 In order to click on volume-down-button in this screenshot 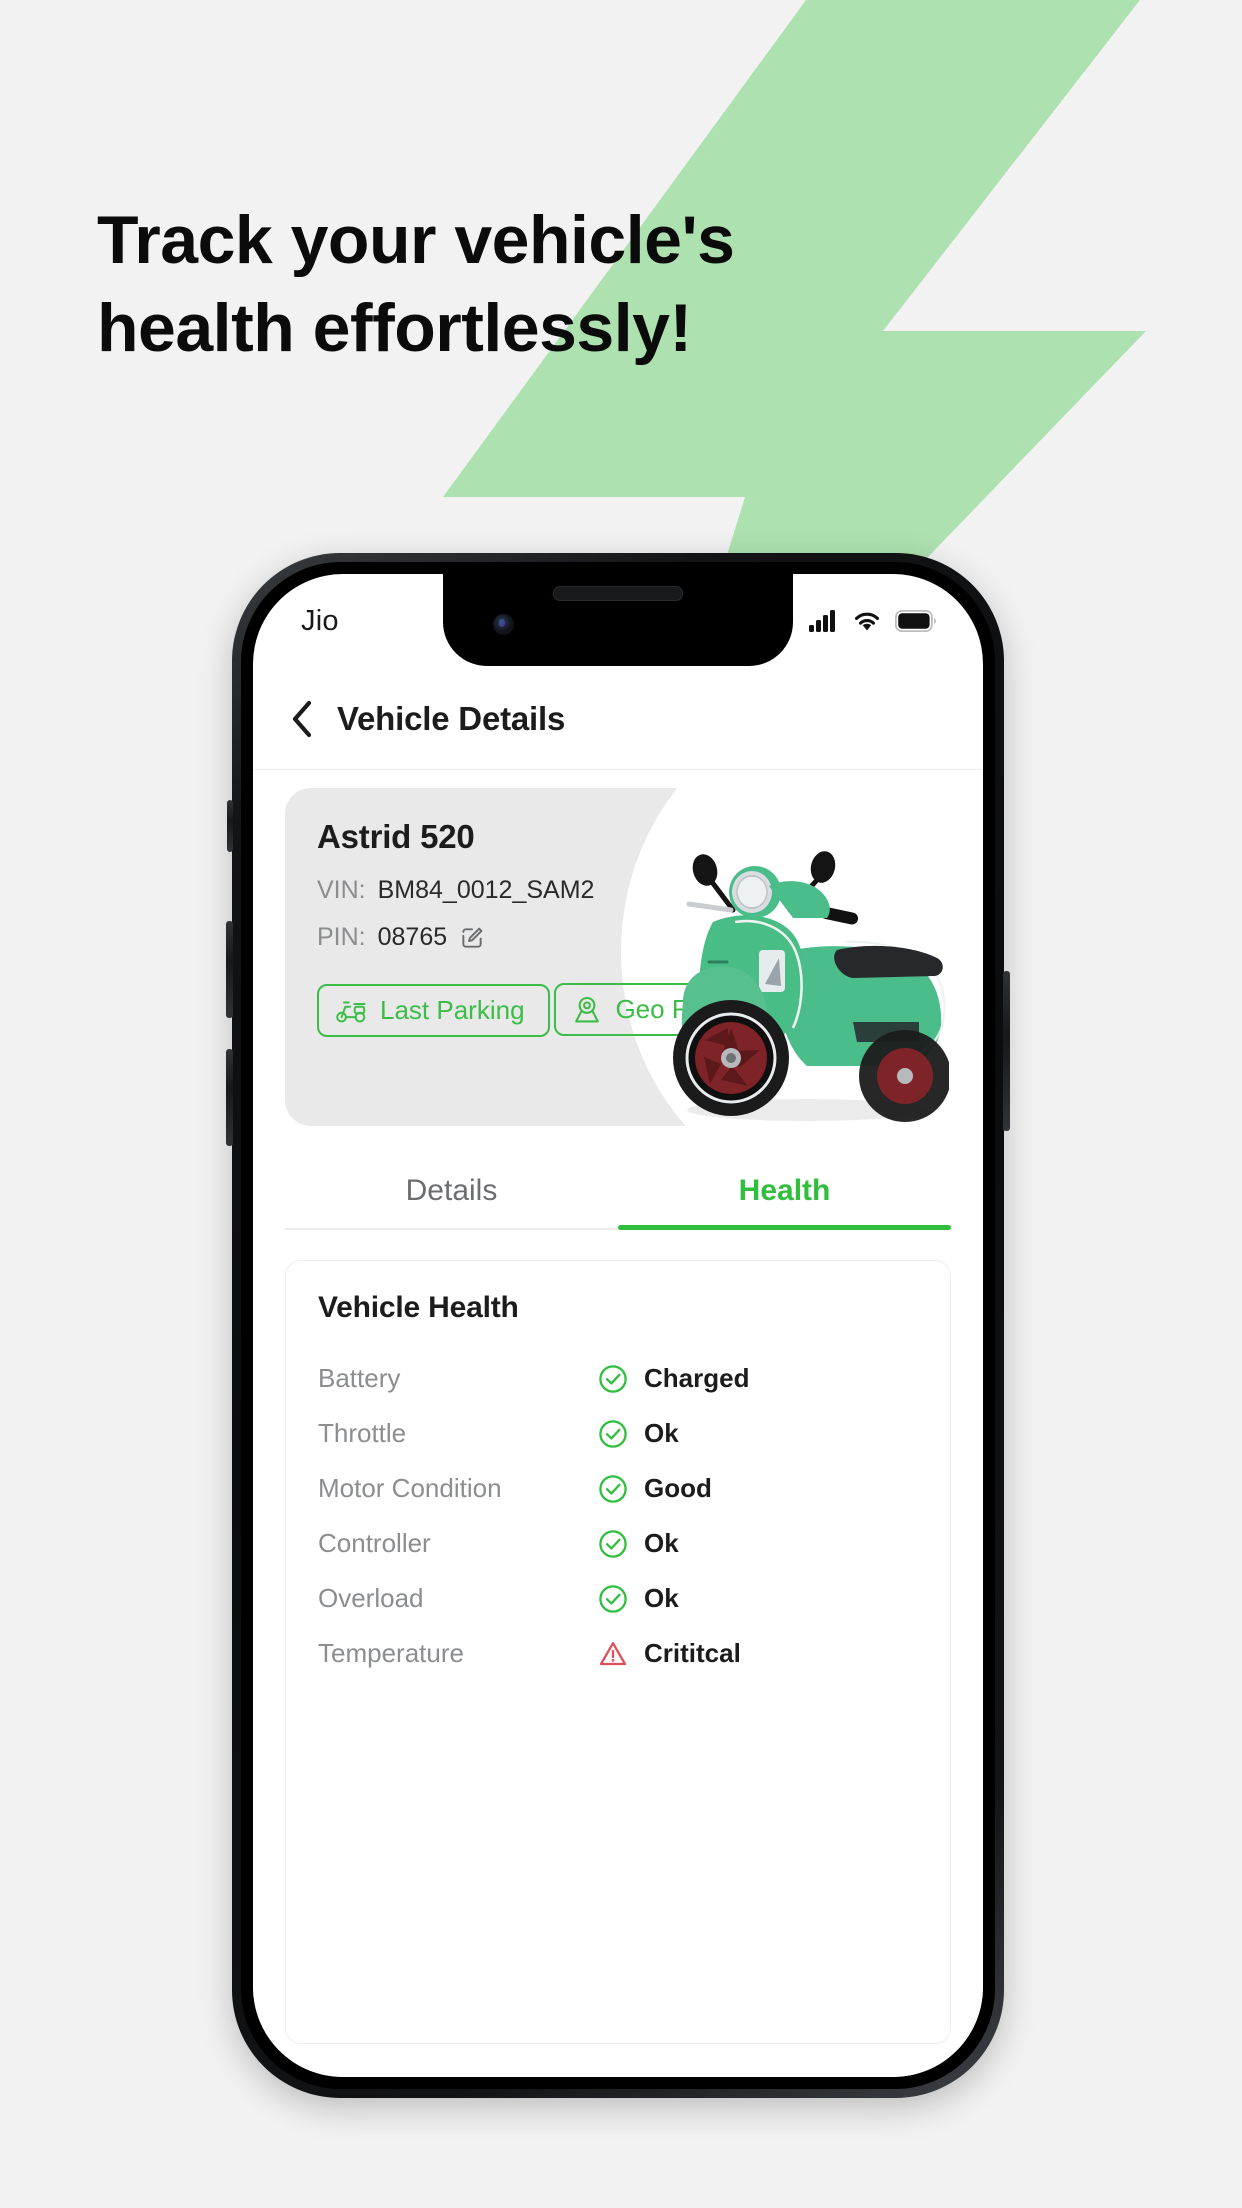, I will do `click(229, 1097)`.